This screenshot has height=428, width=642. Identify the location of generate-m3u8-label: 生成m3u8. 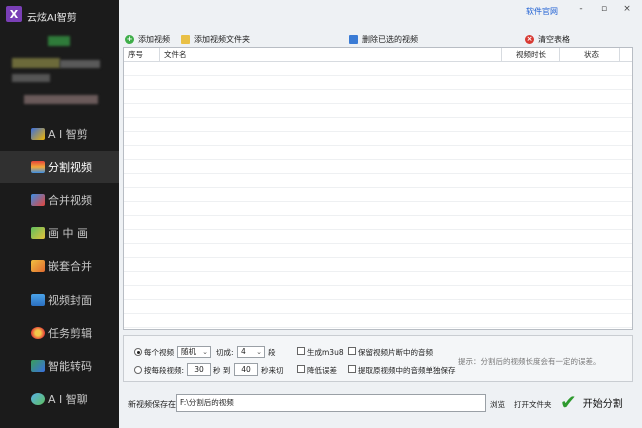
(325, 352).